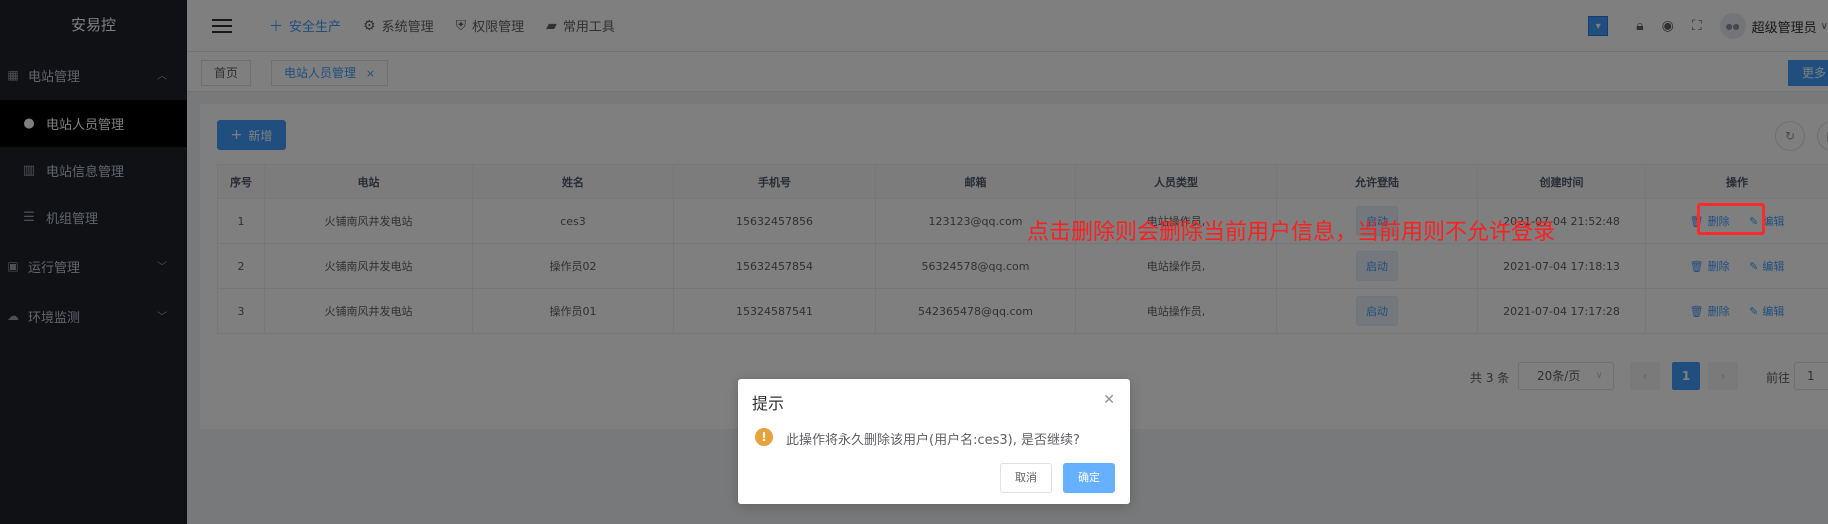 Image resolution: width=1828 pixels, height=524 pixels. Describe the element at coordinates (768, 403) in the screenshot. I see `dialog-title: 提示` at that location.